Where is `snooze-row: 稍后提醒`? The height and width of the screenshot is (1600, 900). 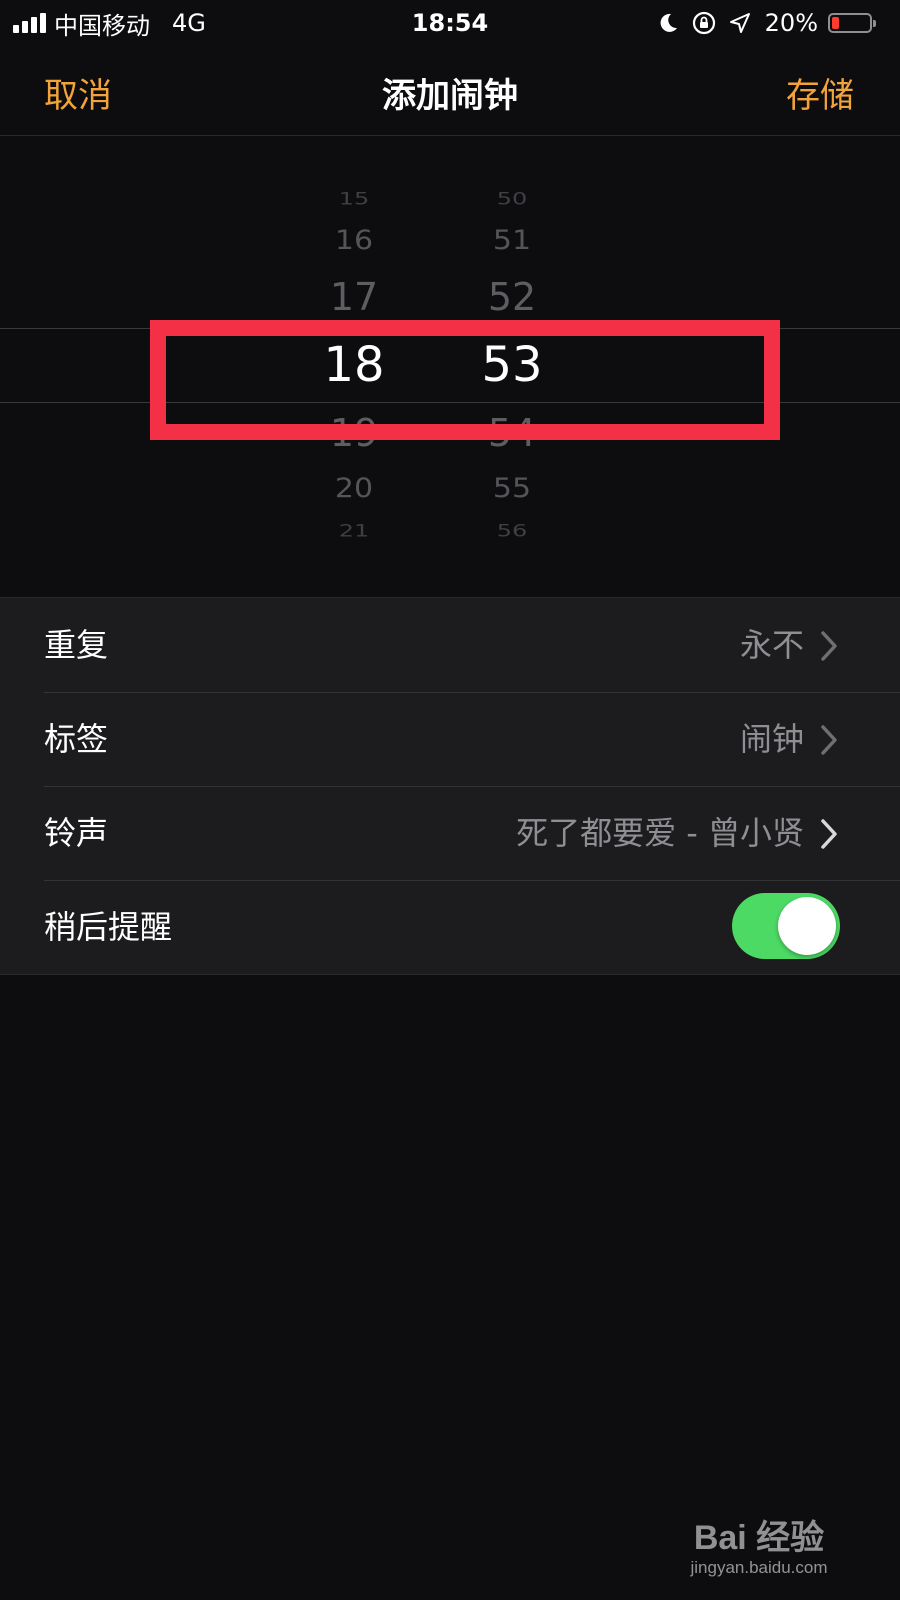
snooze-row: 稍后提醒 is located at coordinates (450, 927).